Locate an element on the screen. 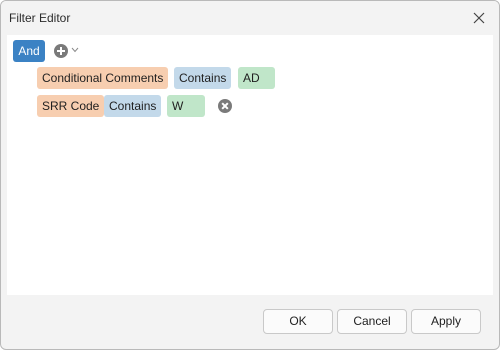 The image size is (500, 350). apply-button: Apply is located at coordinates (446, 321).